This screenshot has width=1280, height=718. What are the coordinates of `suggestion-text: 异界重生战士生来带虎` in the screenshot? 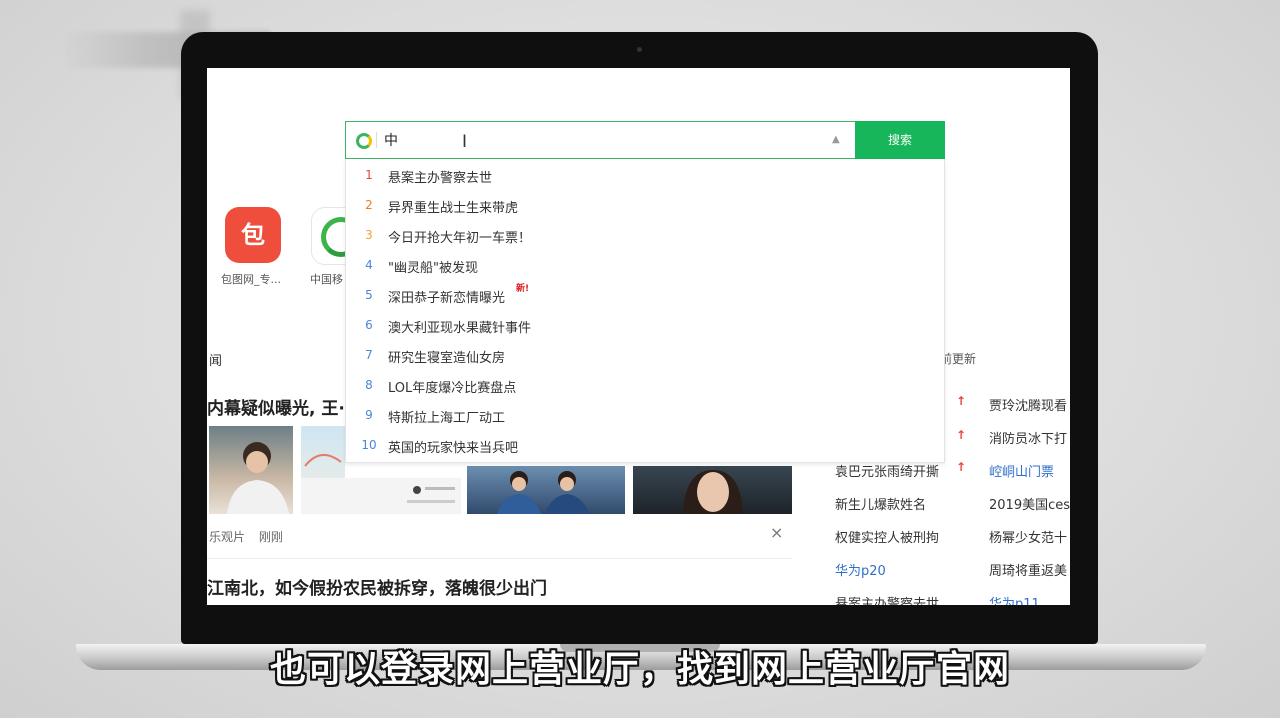 It's located at (453, 208).